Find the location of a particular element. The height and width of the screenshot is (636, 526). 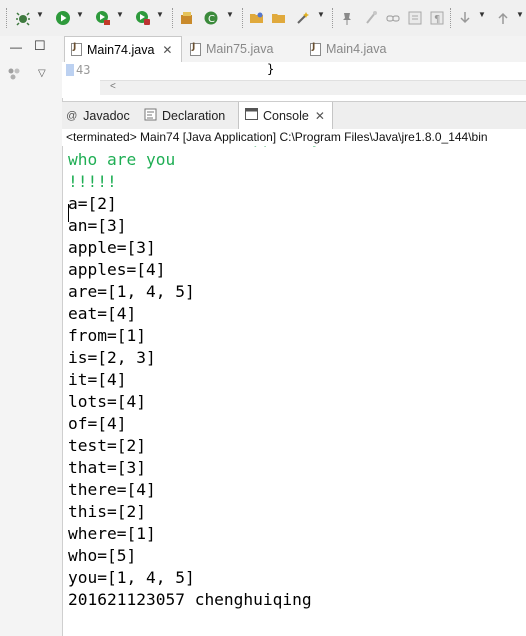

console-line: this=[2] is located at coordinates (107, 511).